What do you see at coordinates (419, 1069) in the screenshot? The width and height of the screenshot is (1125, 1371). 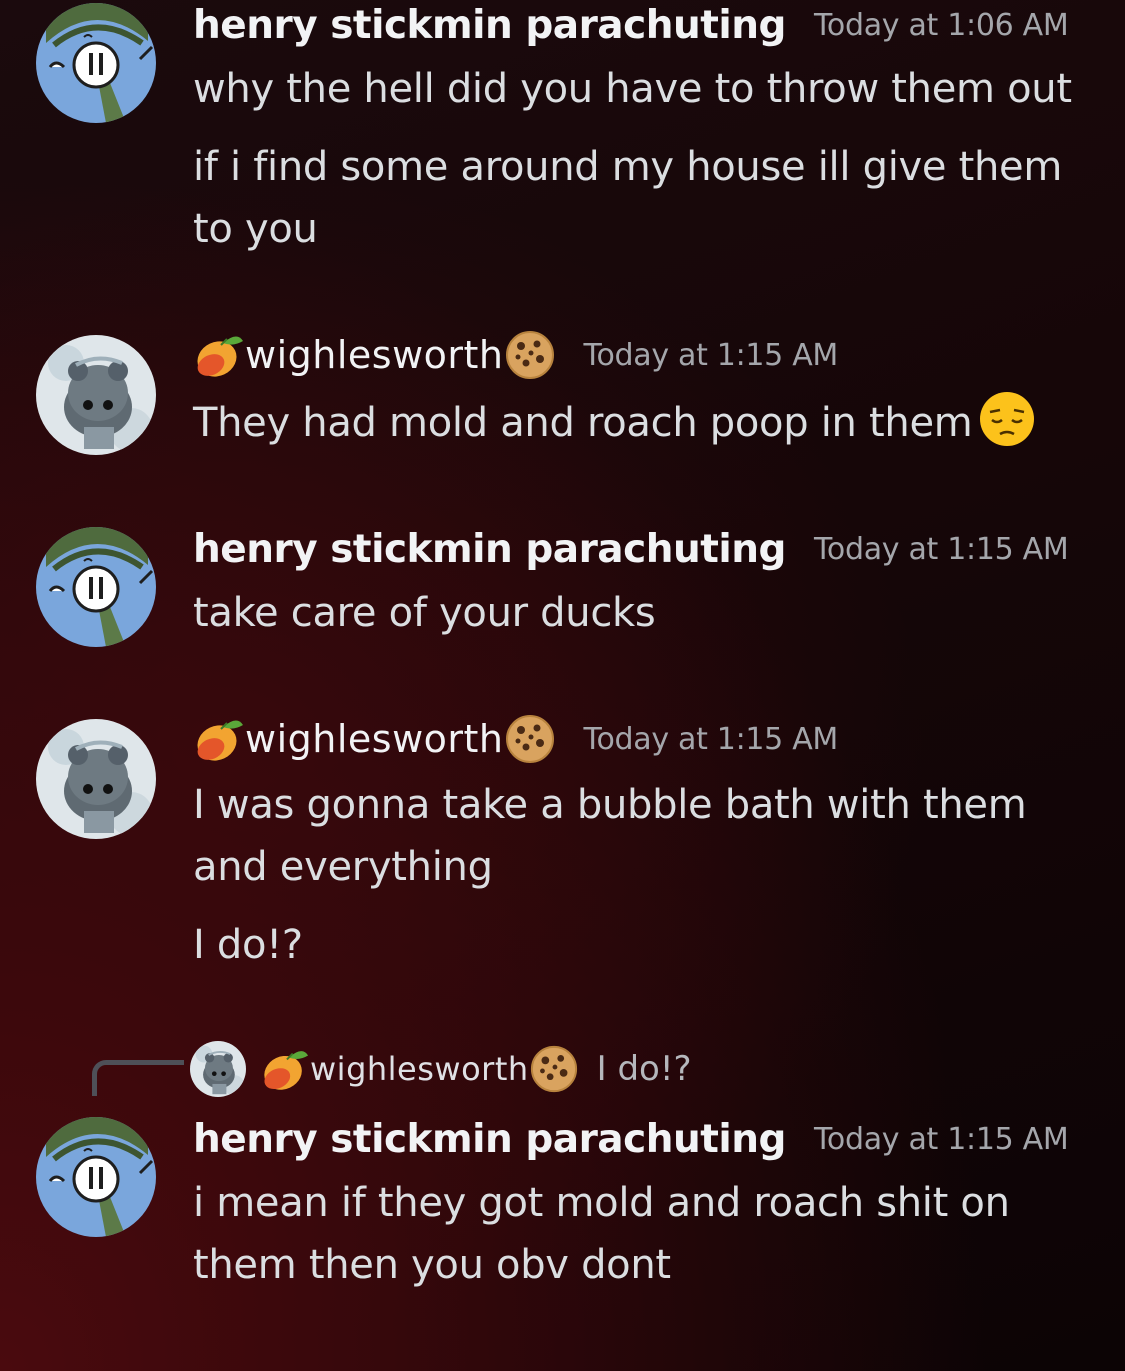 I see `reply-author: wighlesworth` at bounding box center [419, 1069].